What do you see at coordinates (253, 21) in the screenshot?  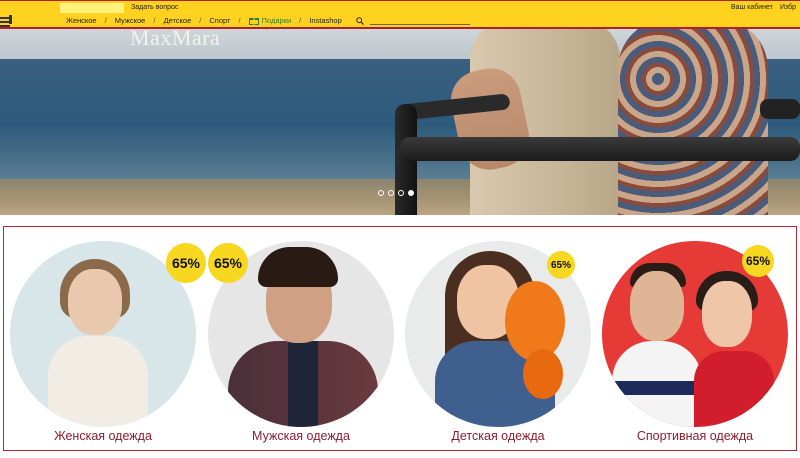 I see `gift-icon` at bounding box center [253, 21].